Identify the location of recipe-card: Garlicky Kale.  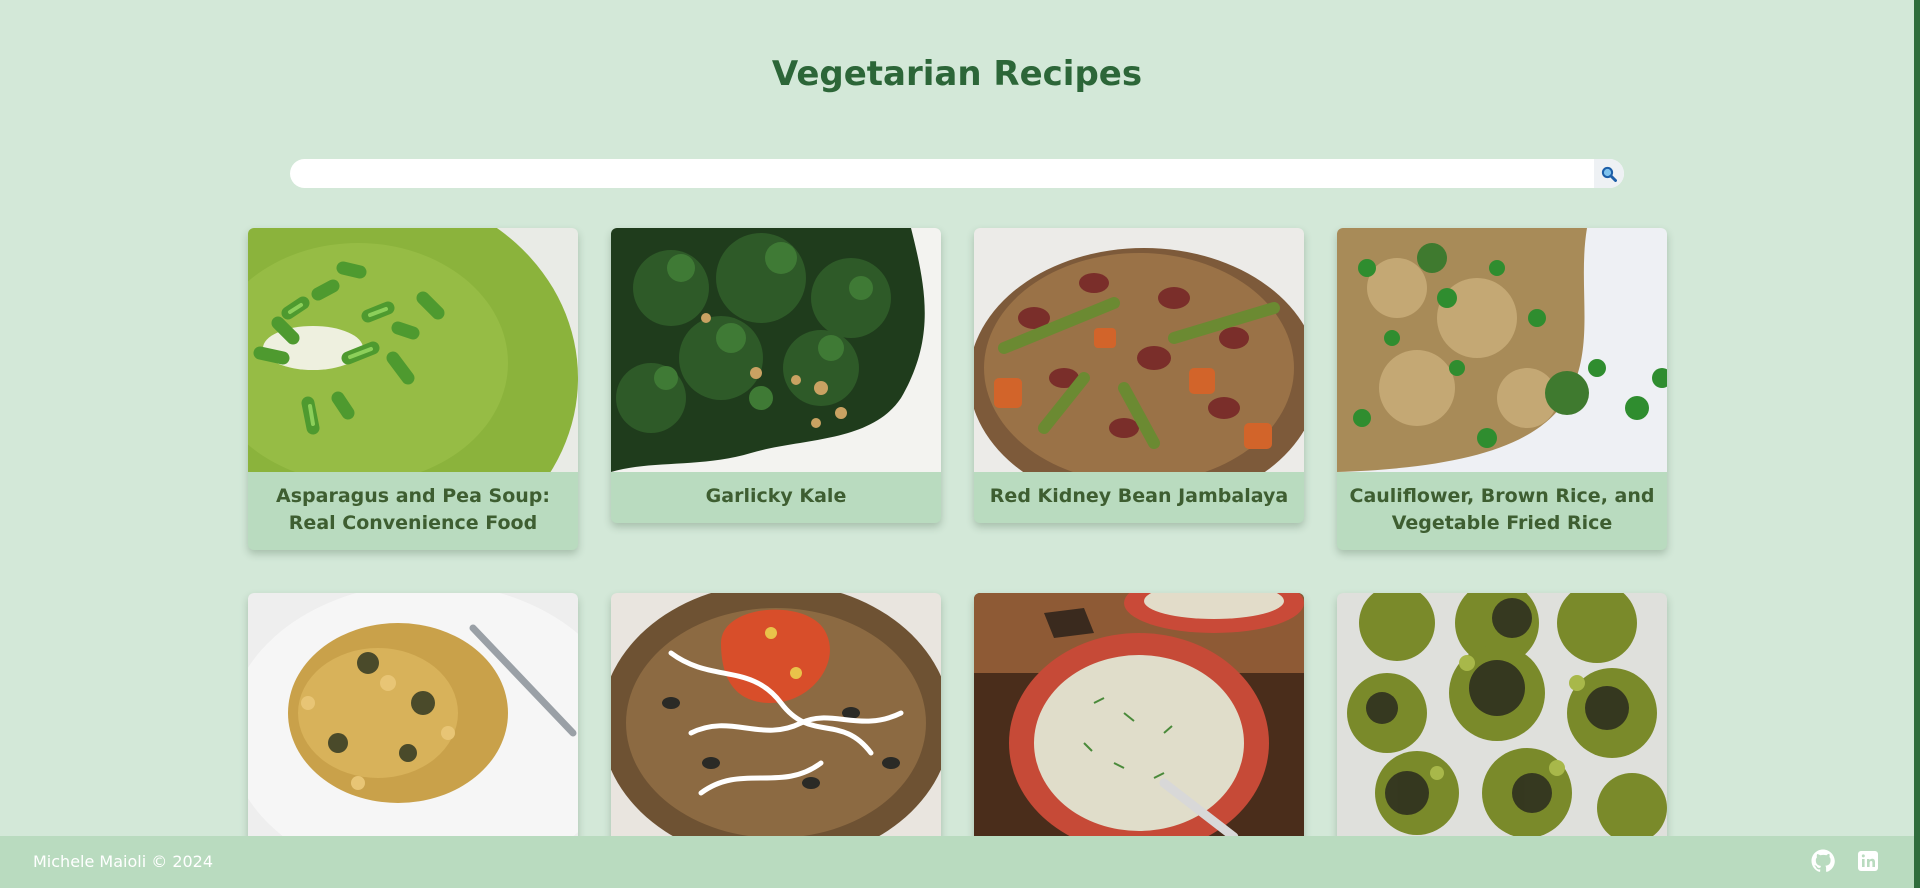
(776, 375).